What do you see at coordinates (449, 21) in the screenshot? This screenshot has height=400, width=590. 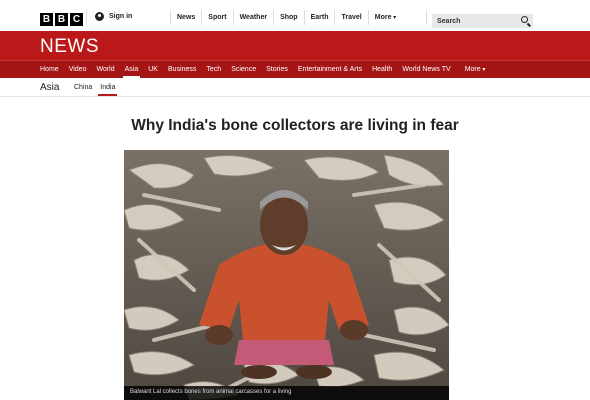 I see `search-placeholder: Search` at bounding box center [449, 21].